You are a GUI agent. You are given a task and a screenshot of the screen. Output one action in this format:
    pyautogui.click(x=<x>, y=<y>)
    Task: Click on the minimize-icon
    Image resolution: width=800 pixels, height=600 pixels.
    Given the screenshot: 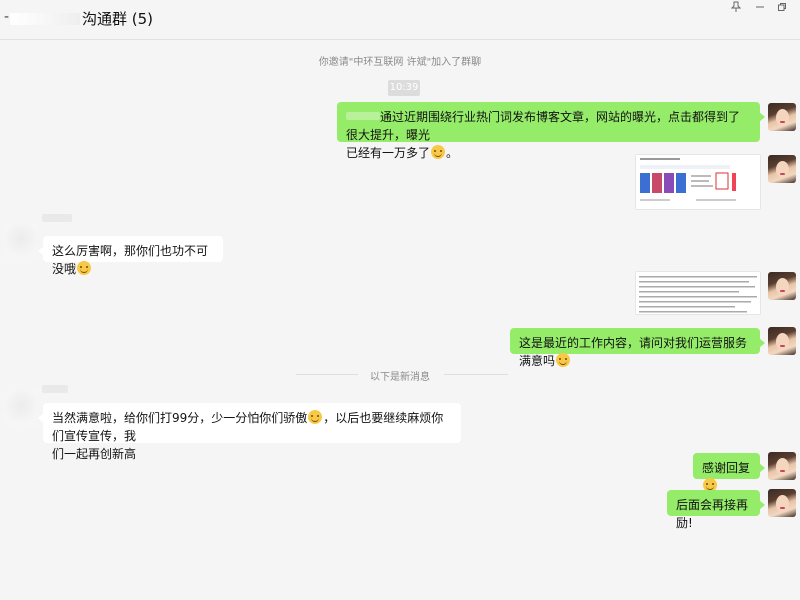 What is the action you would take?
    pyautogui.click(x=760, y=7)
    